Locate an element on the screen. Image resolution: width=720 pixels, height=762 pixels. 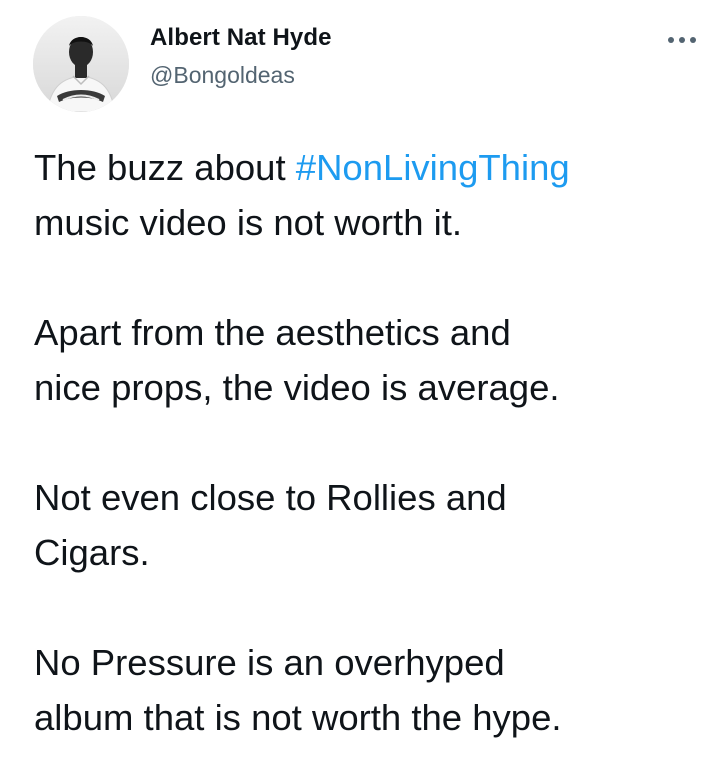
hashtag-link: #NonLivingThing is located at coordinates (433, 167).